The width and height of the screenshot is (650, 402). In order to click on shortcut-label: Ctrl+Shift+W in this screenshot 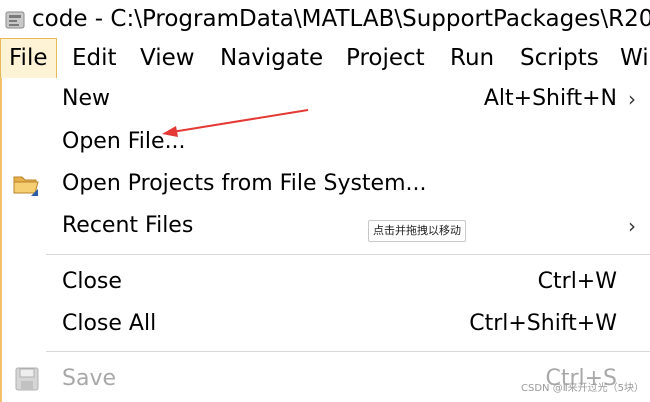, I will do `click(543, 323)`.